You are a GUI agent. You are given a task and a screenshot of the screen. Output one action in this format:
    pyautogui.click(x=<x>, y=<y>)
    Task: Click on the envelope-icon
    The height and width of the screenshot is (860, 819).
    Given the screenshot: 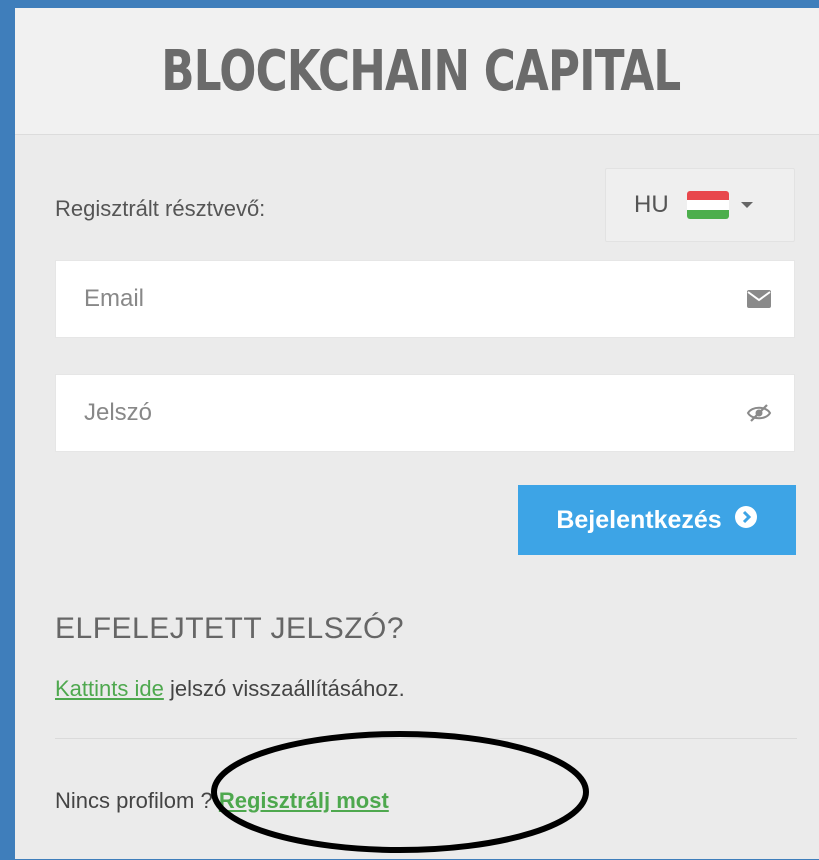 What is the action you would take?
    pyautogui.click(x=759, y=299)
    